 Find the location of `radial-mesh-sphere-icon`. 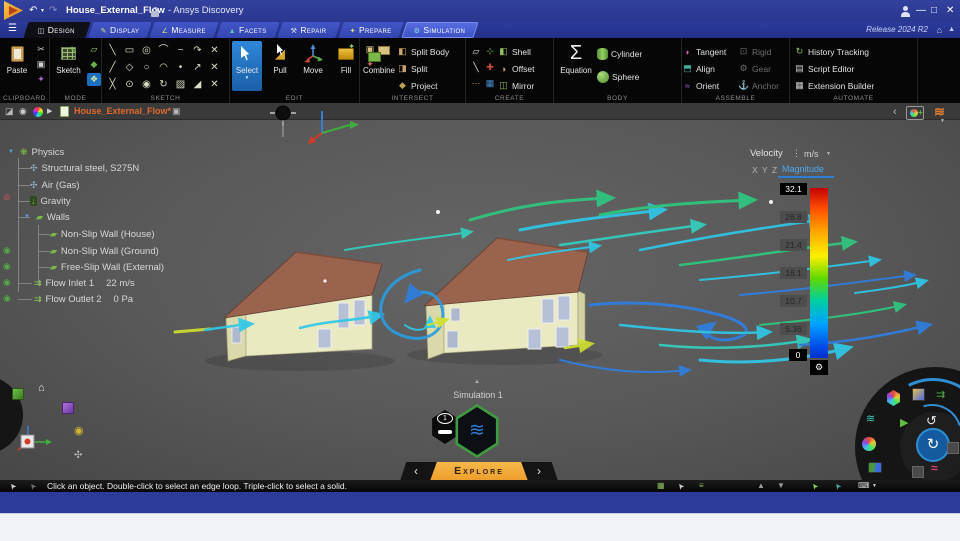

radial-mesh-sphere-icon is located at coordinates (869, 444).